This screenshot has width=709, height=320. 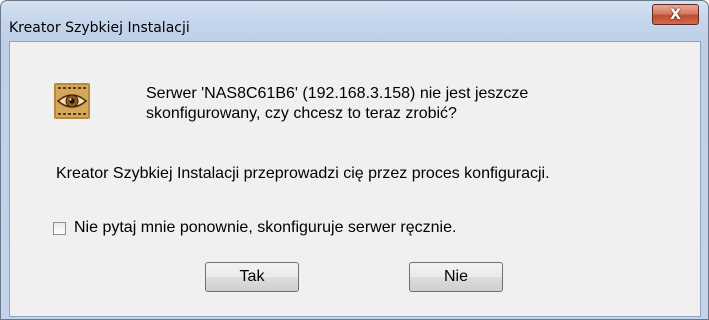 What do you see at coordinates (252, 277) in the screenshot?
I see `yes-button: Tak` at bounding box center [252, 277].